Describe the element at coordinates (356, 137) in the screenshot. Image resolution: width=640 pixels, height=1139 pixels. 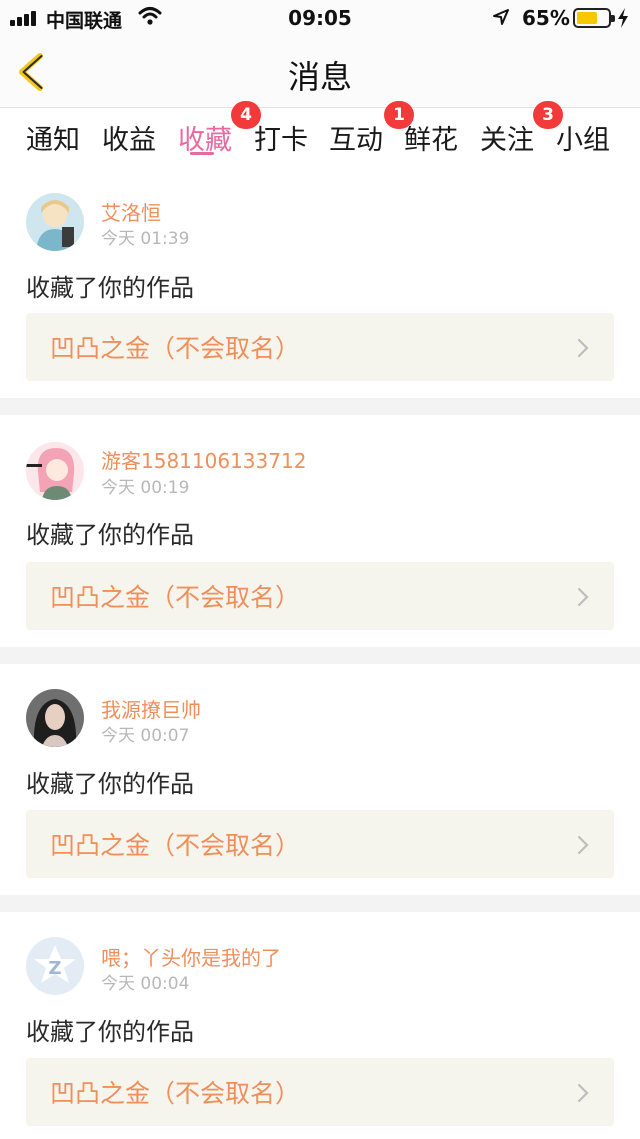
I see `tab-interaction: 互动` at that location.